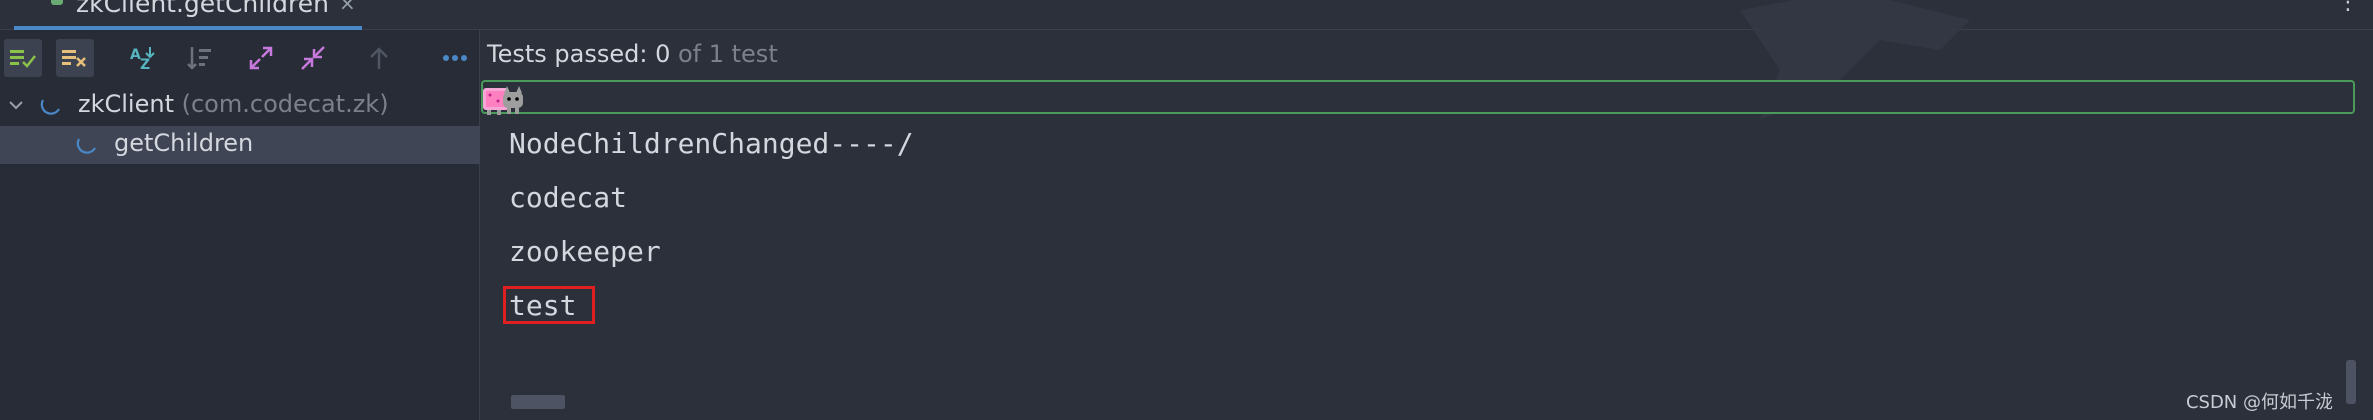  I want to click on more-options-button, so click(455, 58).